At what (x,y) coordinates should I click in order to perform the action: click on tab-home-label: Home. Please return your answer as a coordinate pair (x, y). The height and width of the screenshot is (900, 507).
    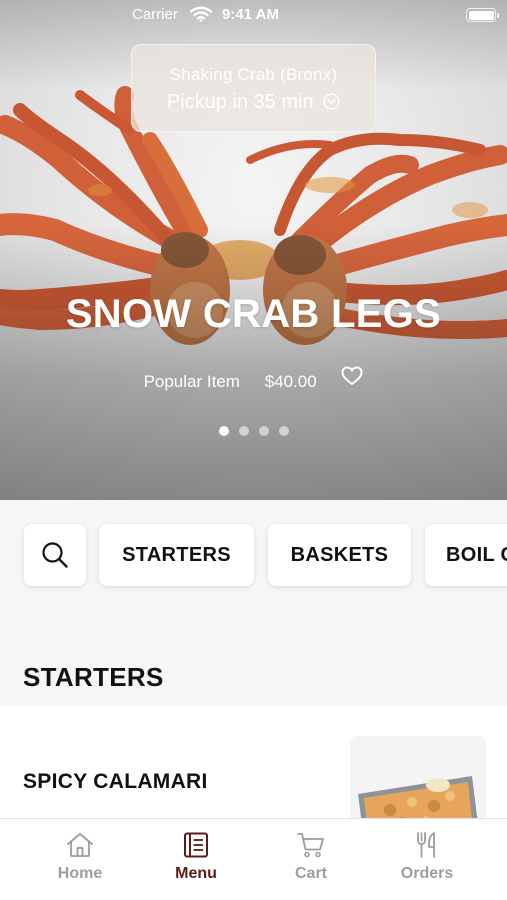
    Looking at the image, I should click on (80, 873).